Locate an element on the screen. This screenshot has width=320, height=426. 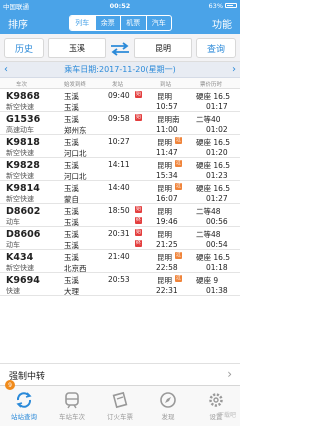
tab-discover: 发现 is located at coordinates (168, 406).